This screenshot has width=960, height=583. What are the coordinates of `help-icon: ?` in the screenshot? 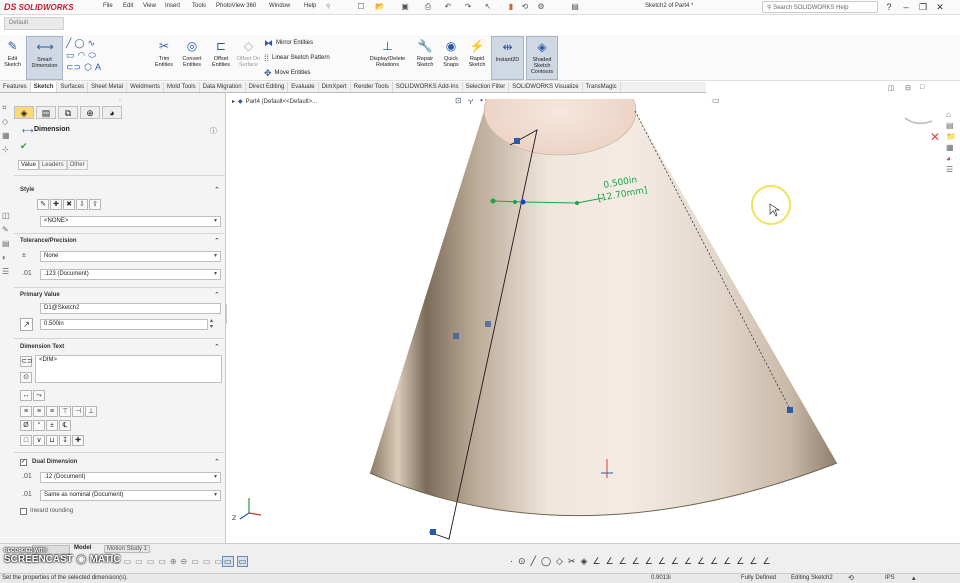 It's located at (889, 7).